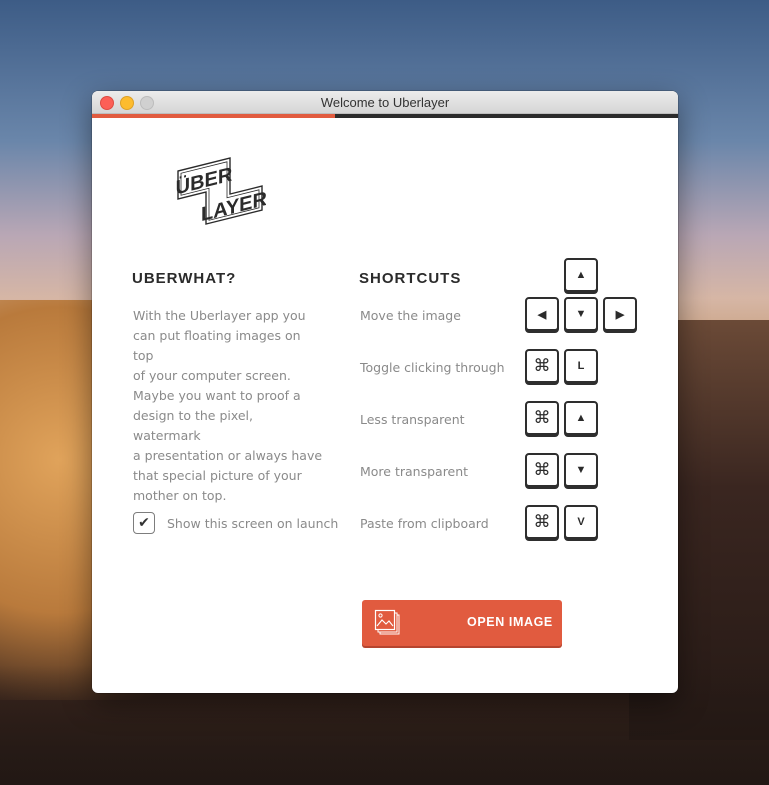 This screenshot has width=769, height=785. What do you see at coordinates (432, 367) in the screenshot?
I see `shortcut-label-toggle-click-through: Toggle clicking through` at bounding box center [432, 367].